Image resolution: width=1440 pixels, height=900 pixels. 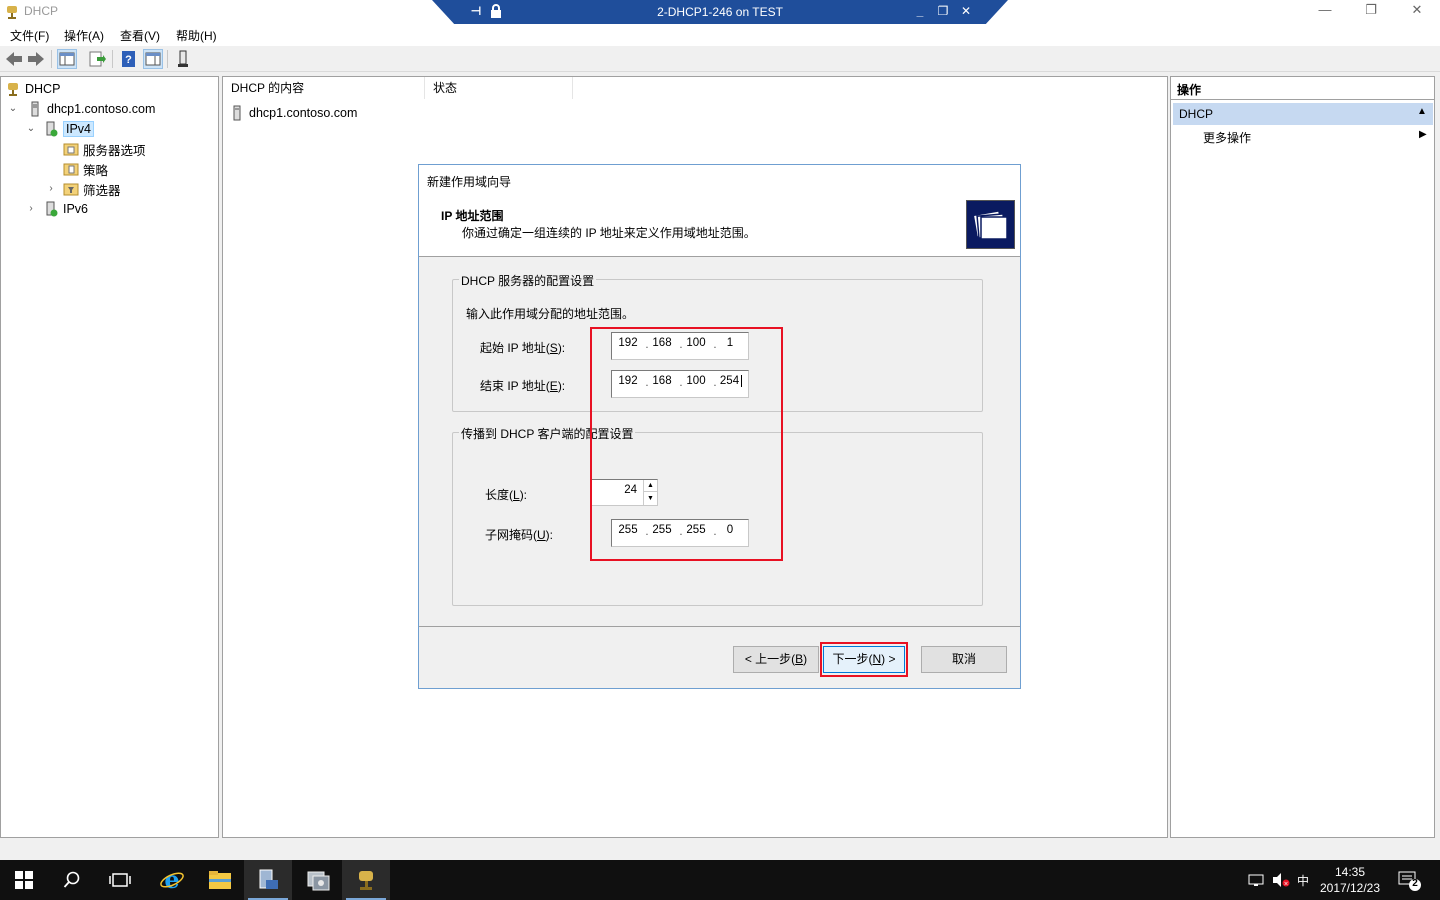 What do you see at coordinates (720, 880) in the screenshot?
I see `taskbar: e × 中 14:35 2017/12/23 2` at bounding box center [720, 880].